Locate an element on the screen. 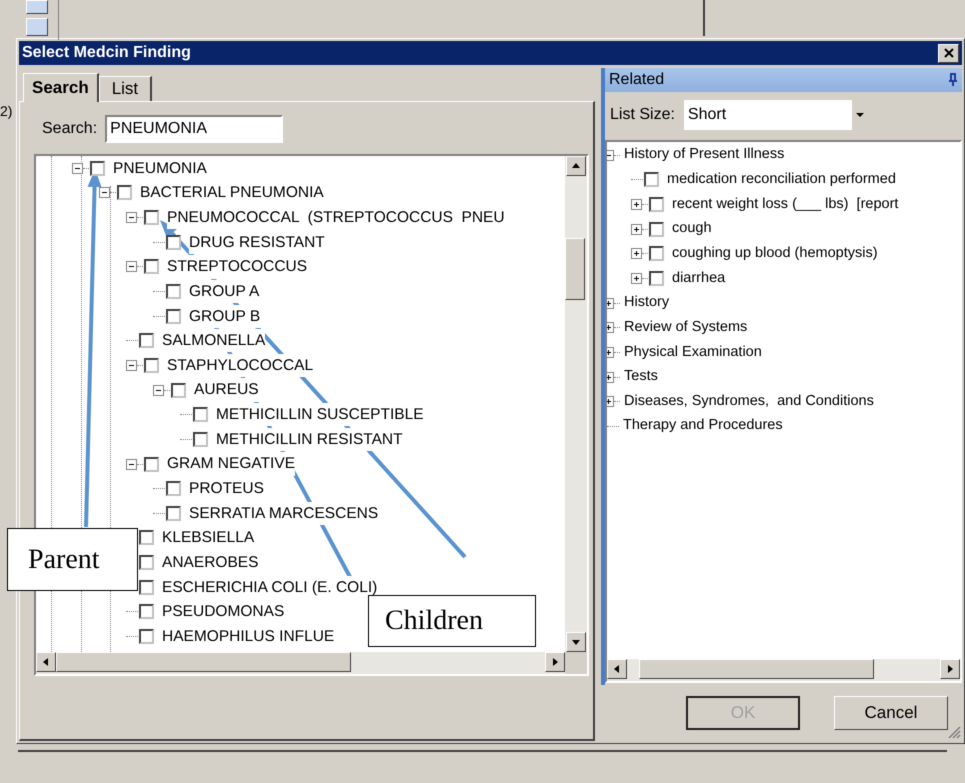  pin-icon is located at coordinates (953, 80).